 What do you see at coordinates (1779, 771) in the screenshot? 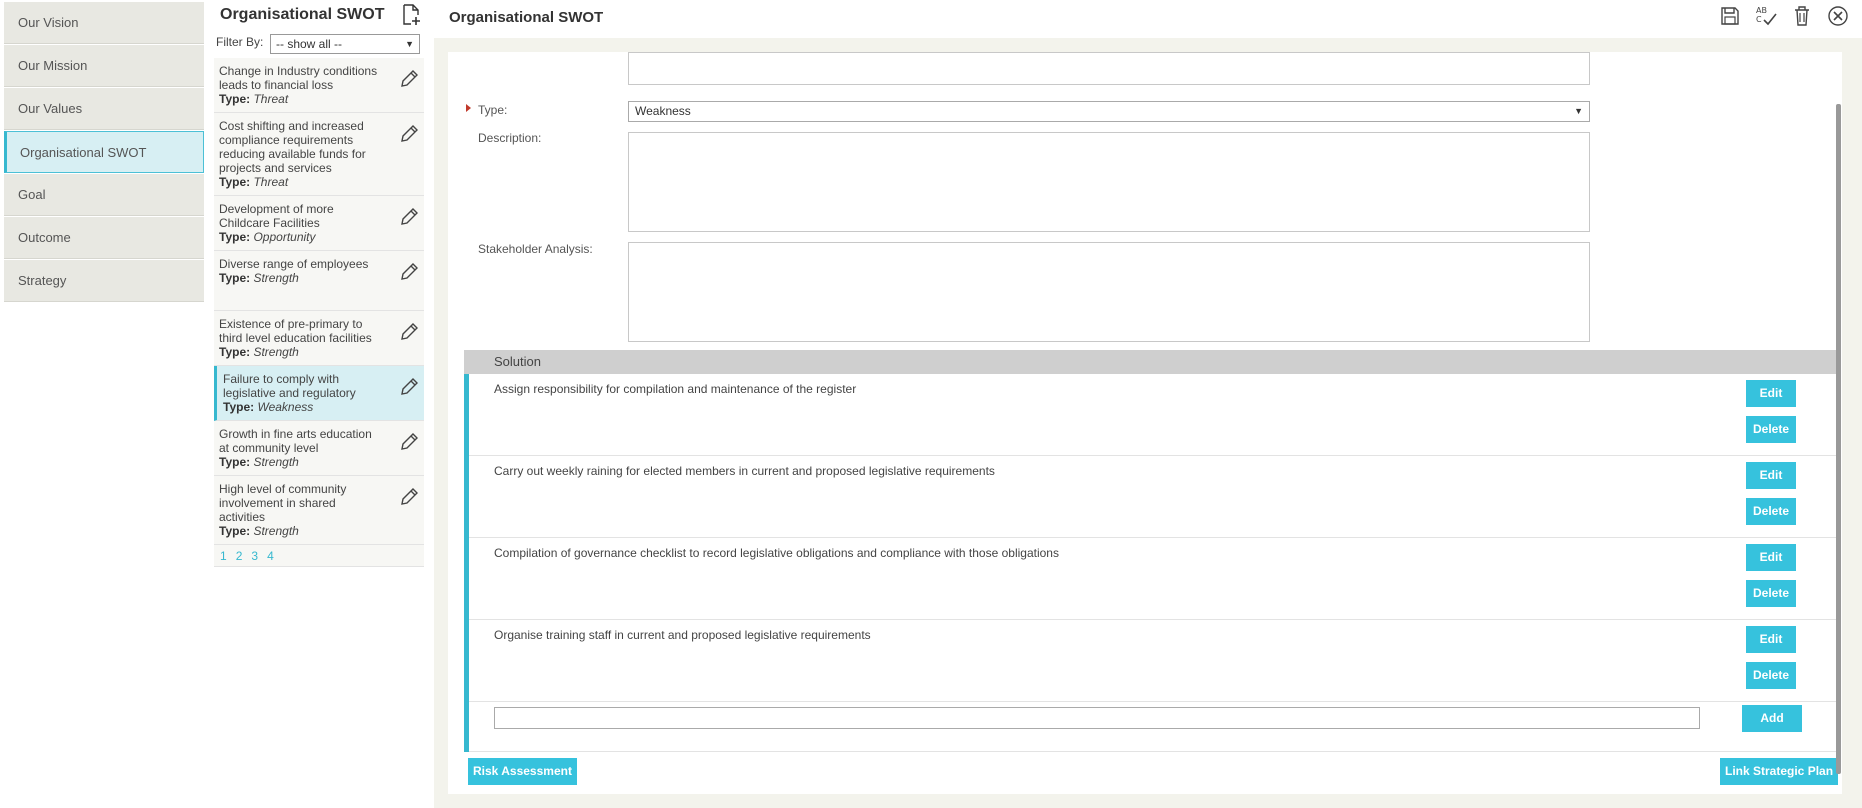
I see `link-strategic-plan-button: Link Strategic Plan` at bounding box center [1779, 771].